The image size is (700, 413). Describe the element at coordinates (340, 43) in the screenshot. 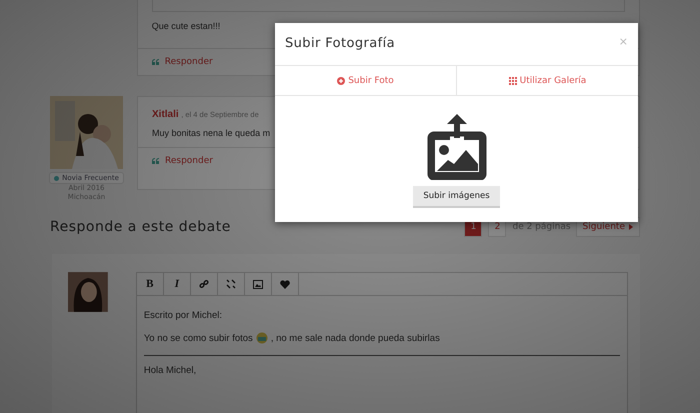

I see `dialog-title: Subir Fotografía` at that location.